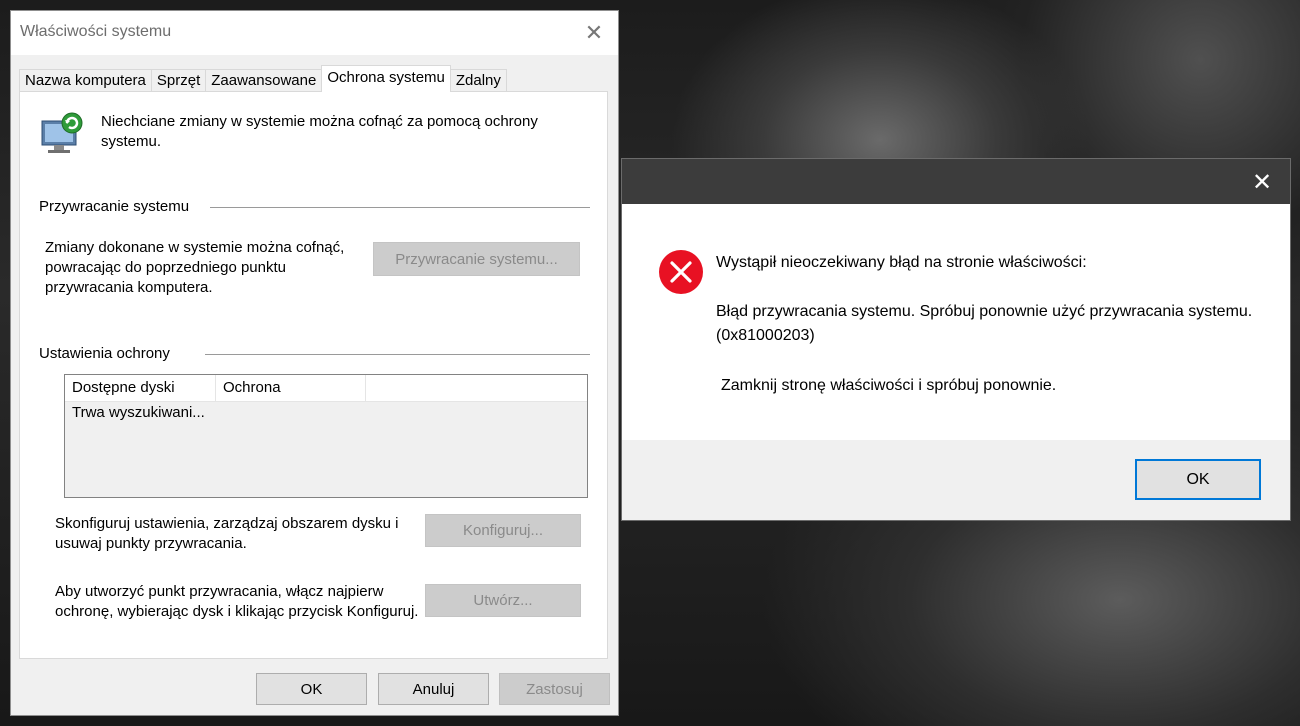 The width and height of the screenshot is (1300, 726). Describe the element at coordinates (311, 689) in the screenshot. I see `ok-button: OK` at that location.